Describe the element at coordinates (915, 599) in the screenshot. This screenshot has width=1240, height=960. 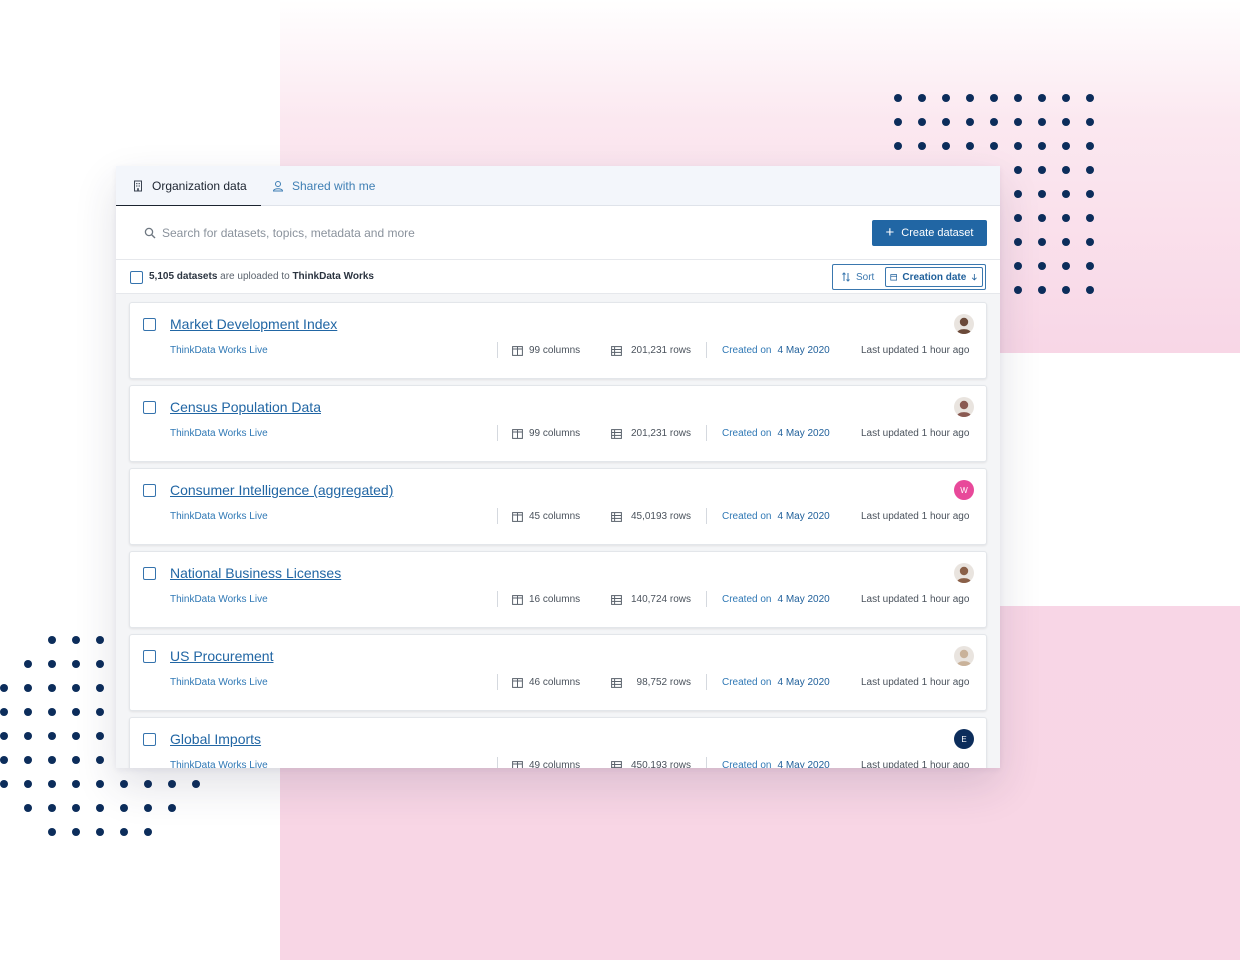
I see `last-updated-text: Last updated 1 hour ago` at that location.